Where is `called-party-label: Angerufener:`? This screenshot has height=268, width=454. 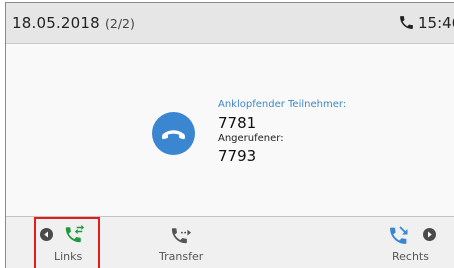
called-party-label: Angerufener: is located at coordinates (251, 138).